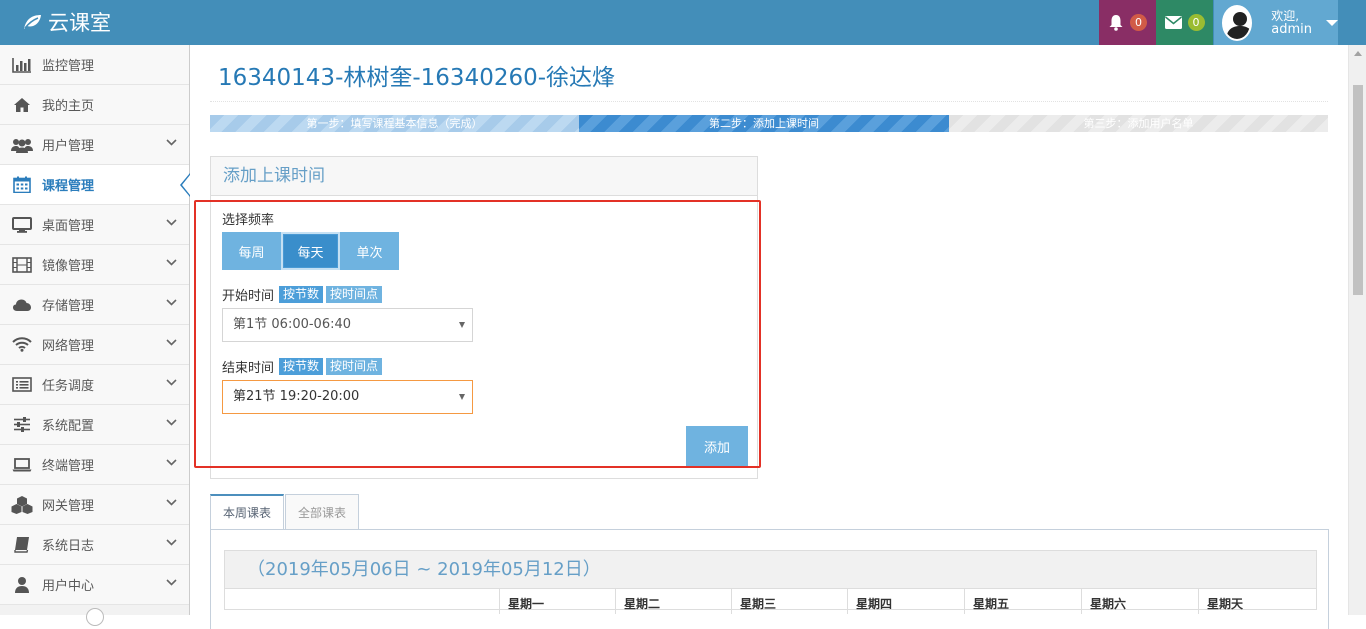 This screenshot has height=629, width=1366. I want to click on bar-chart-icon, so click(22, 65).